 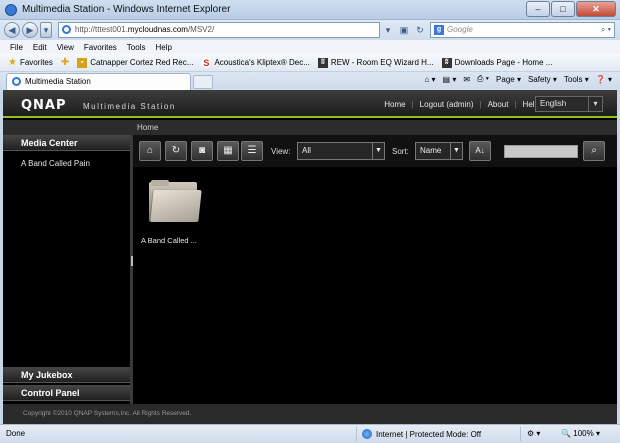 I want to click on history-dropdown-button: ▾, so click(x=46, y=30).